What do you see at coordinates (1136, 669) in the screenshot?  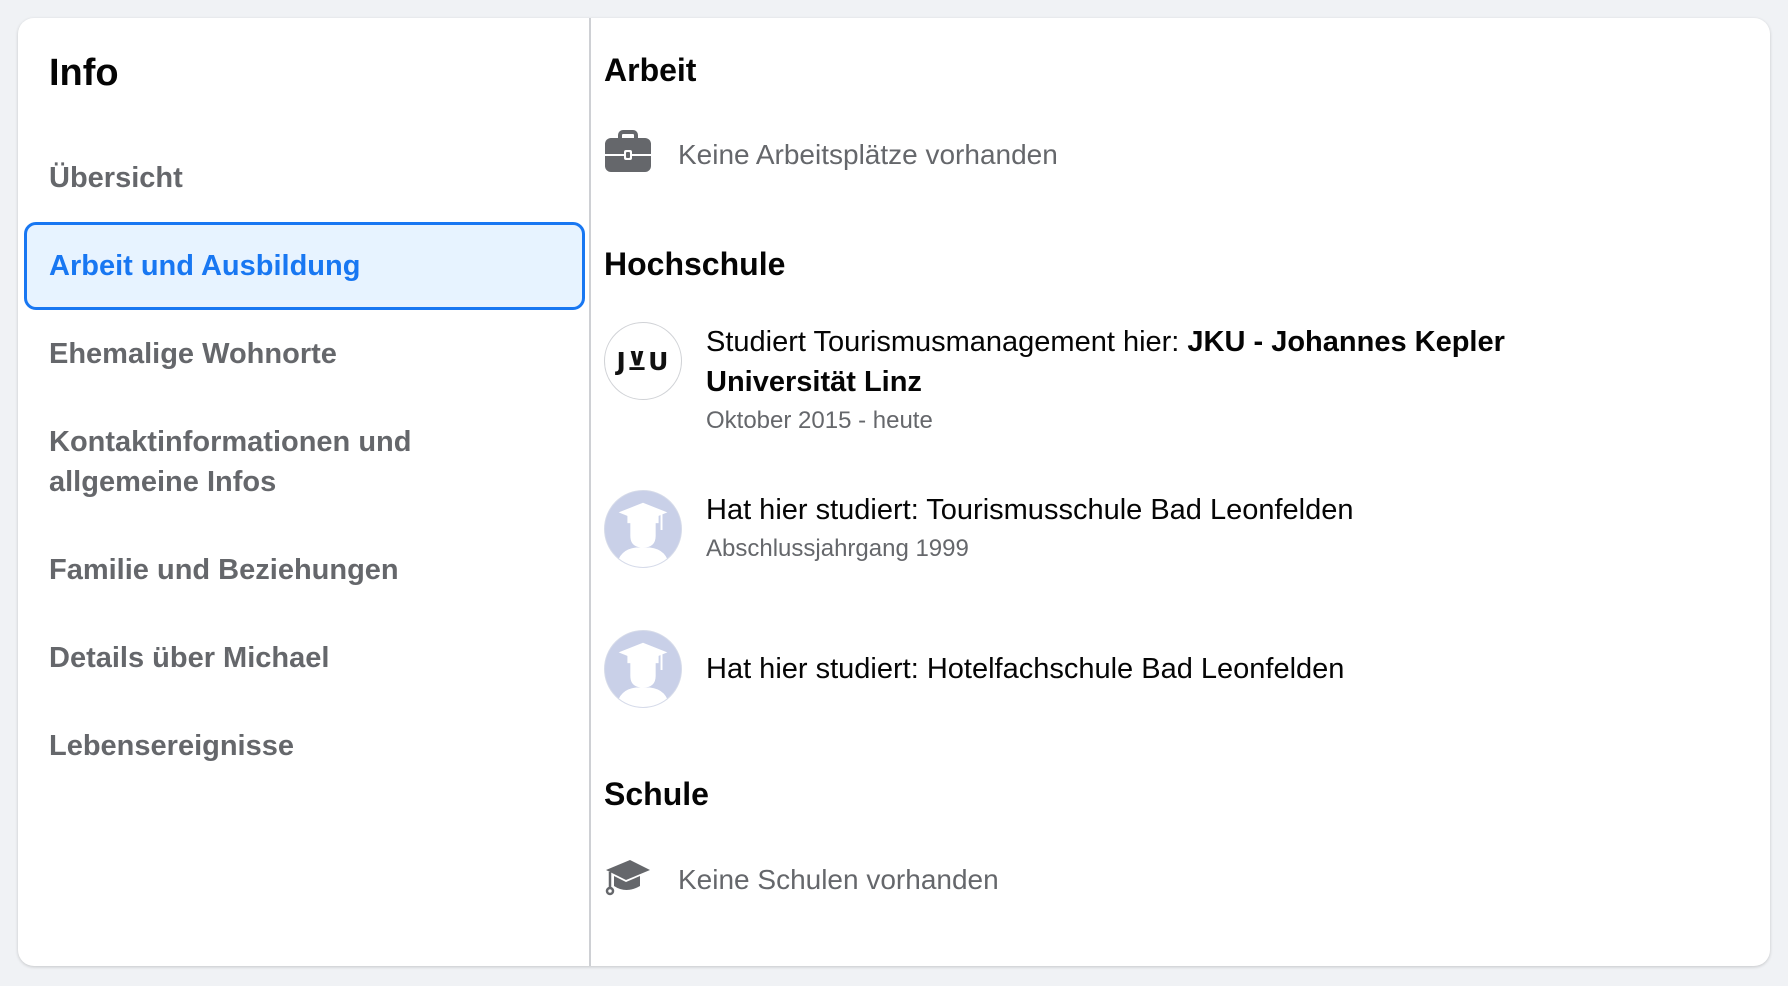 I see `college-entry-school-link: Hotelfachschule Bad Leonfelden` at bounding box center [1136, 669].